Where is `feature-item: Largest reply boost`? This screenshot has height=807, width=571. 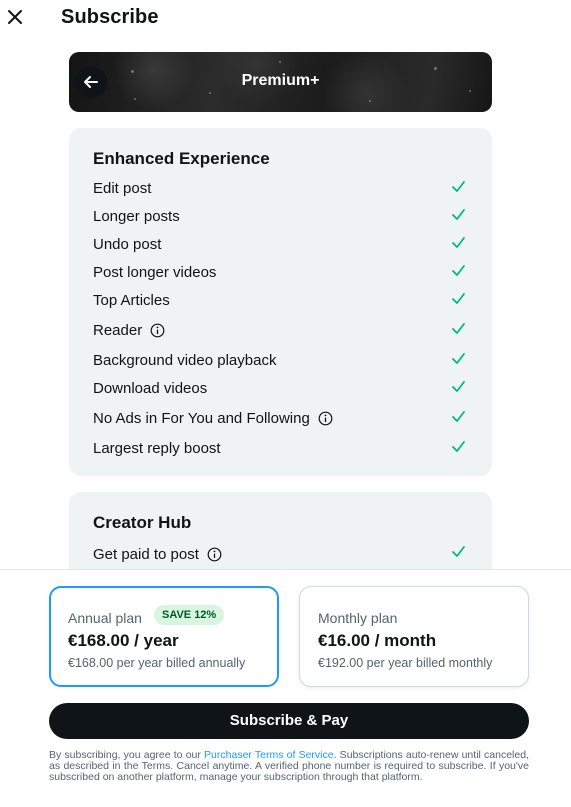
feature-item: Largest reply boost is located at coordinates (157, 448).